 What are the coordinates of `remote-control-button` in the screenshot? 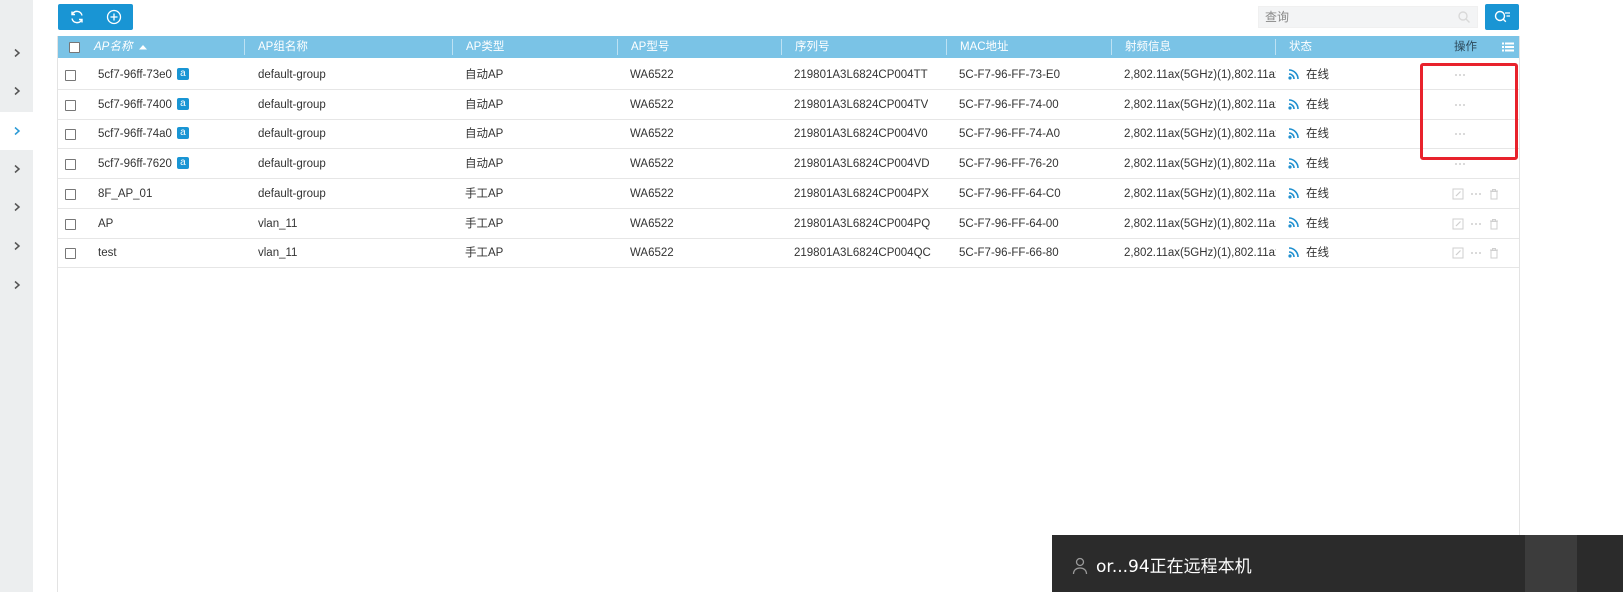 It's located at (1551, 563).